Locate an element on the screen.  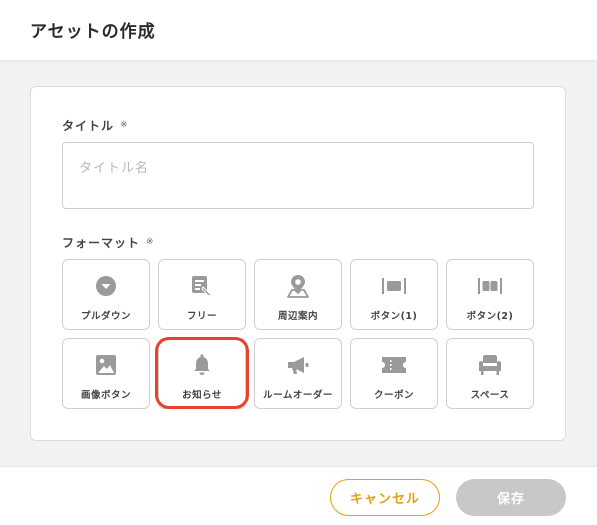
image-icon is located at coordinates (106, 365).